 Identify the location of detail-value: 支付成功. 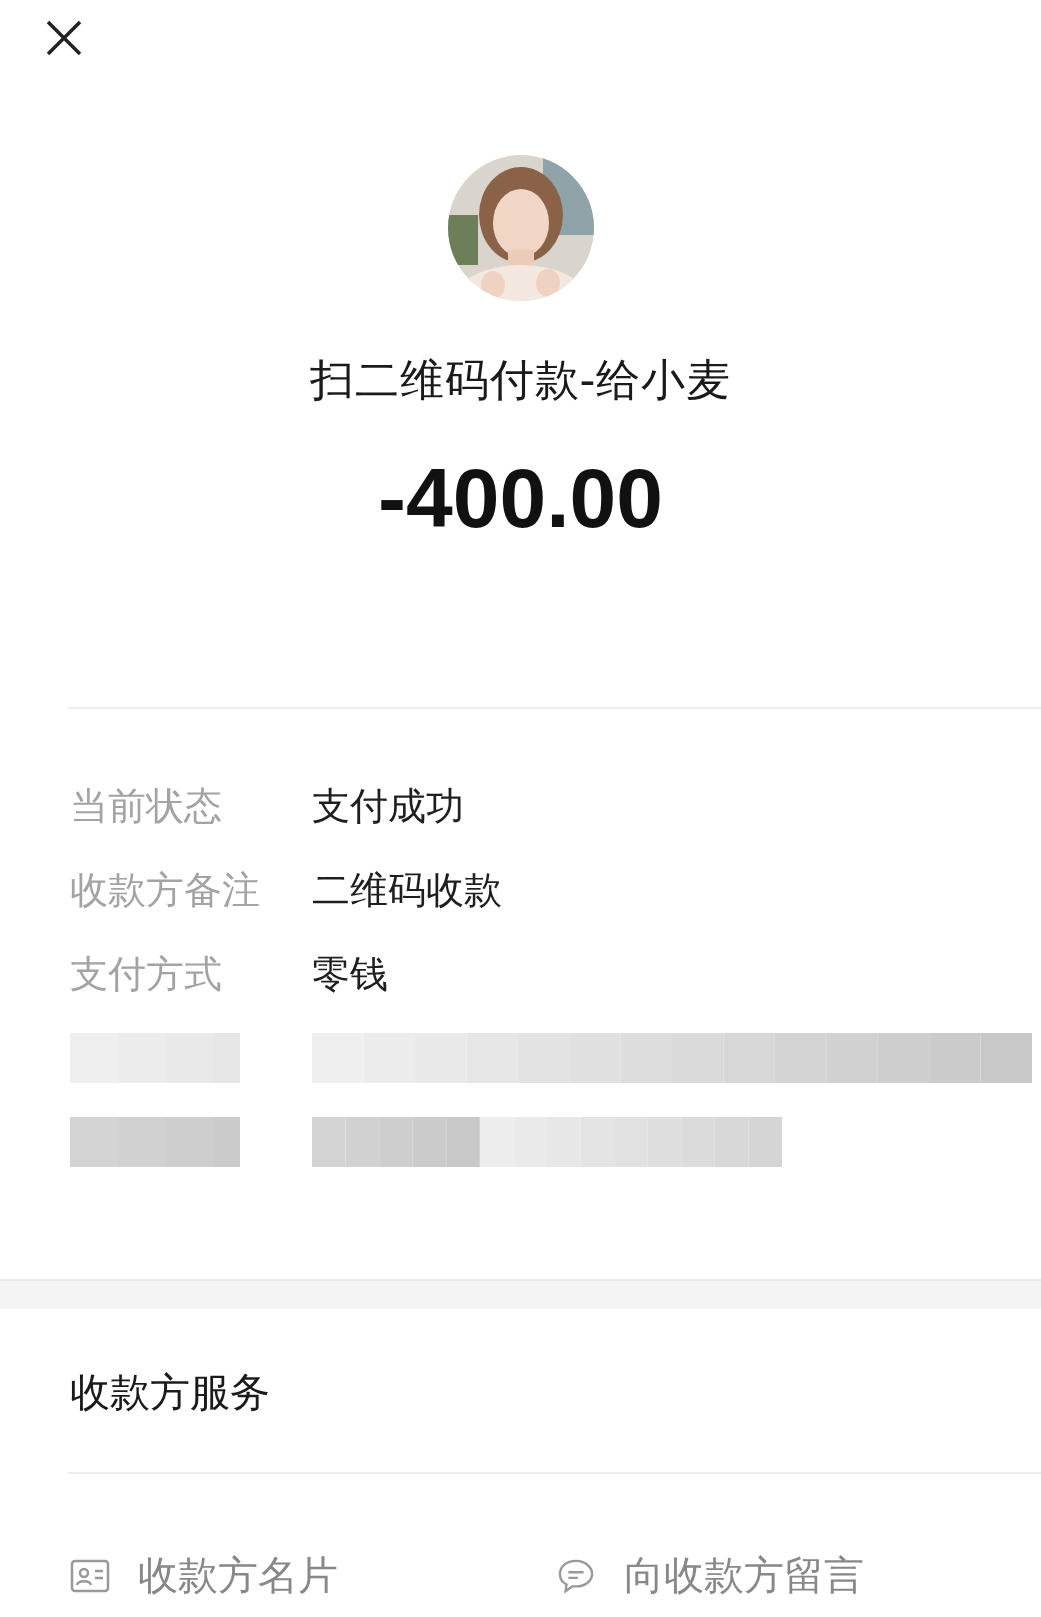
(388, 806).